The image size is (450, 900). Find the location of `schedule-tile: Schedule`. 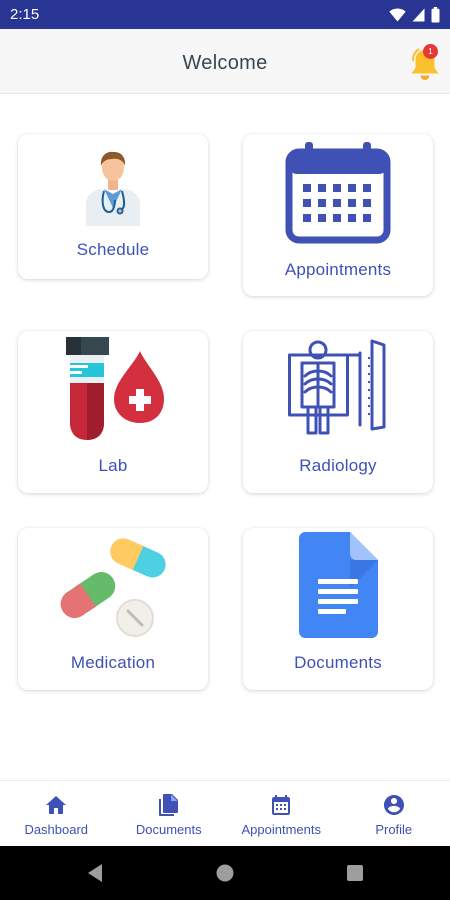

schedule-tile: Schedule is located at coordinates (113, 206).